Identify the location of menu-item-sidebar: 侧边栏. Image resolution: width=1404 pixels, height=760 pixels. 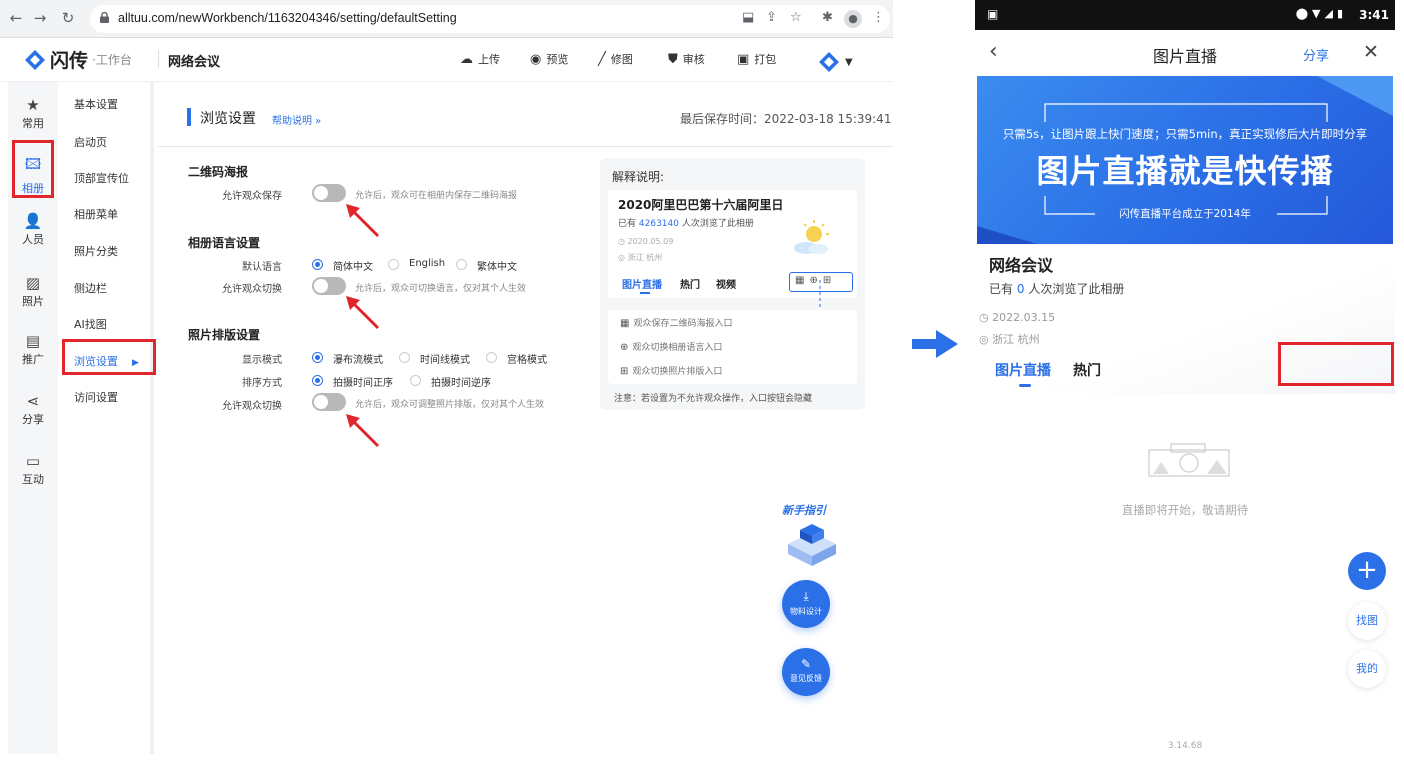
(90, 288).